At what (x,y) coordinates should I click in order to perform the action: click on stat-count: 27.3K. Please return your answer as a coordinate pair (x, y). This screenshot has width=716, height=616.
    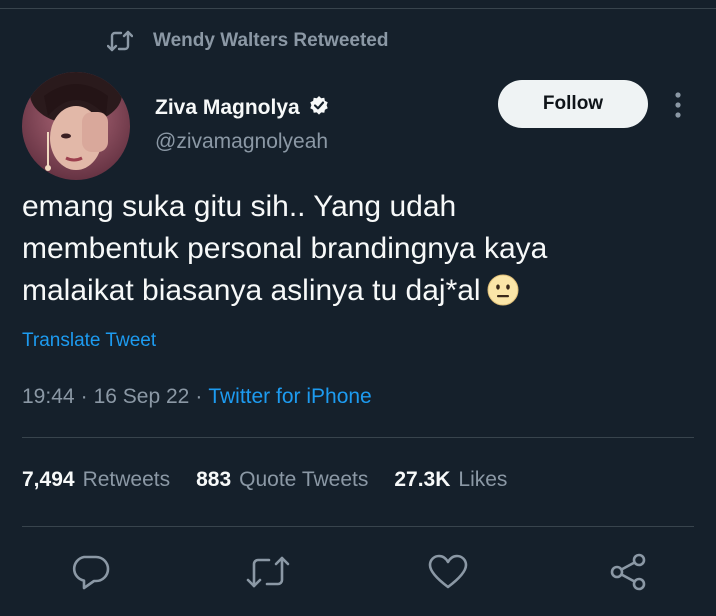
    Looking at the image, I should click on (422, 479).